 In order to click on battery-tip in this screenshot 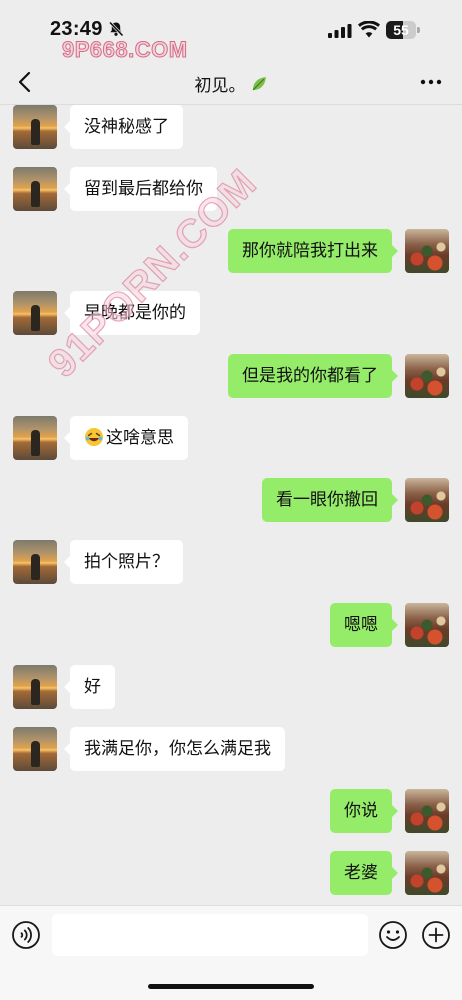, I will do `click(418, 30)`.